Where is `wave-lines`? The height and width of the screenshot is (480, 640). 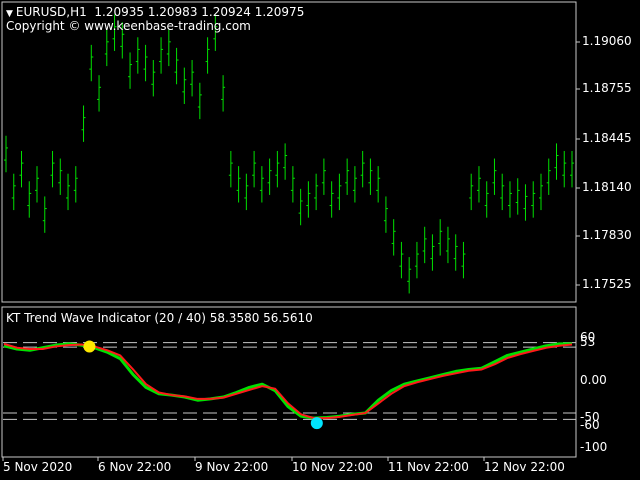 wave-lines is located at coordinates (288, 381).